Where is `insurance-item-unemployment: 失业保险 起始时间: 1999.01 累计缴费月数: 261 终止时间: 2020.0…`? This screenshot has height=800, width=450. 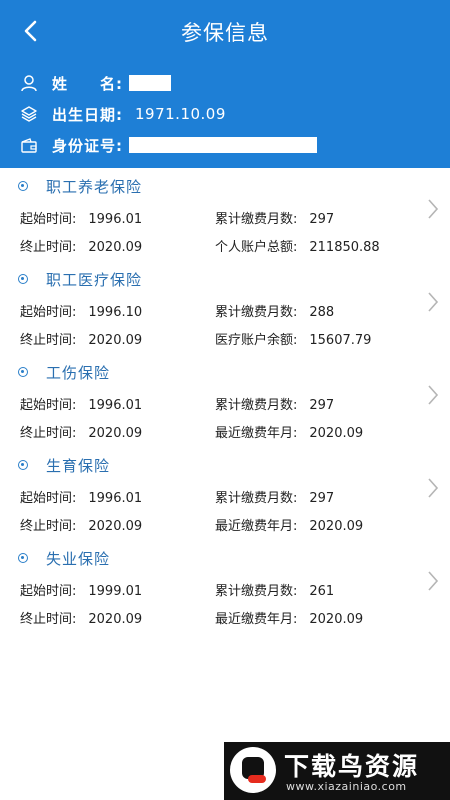
insurance-item-unemployment: 失业保险 起始时间: 1999.01 累计缴费月数: 261 终止时间: 2020.0… is located at coordinates (225, 592).